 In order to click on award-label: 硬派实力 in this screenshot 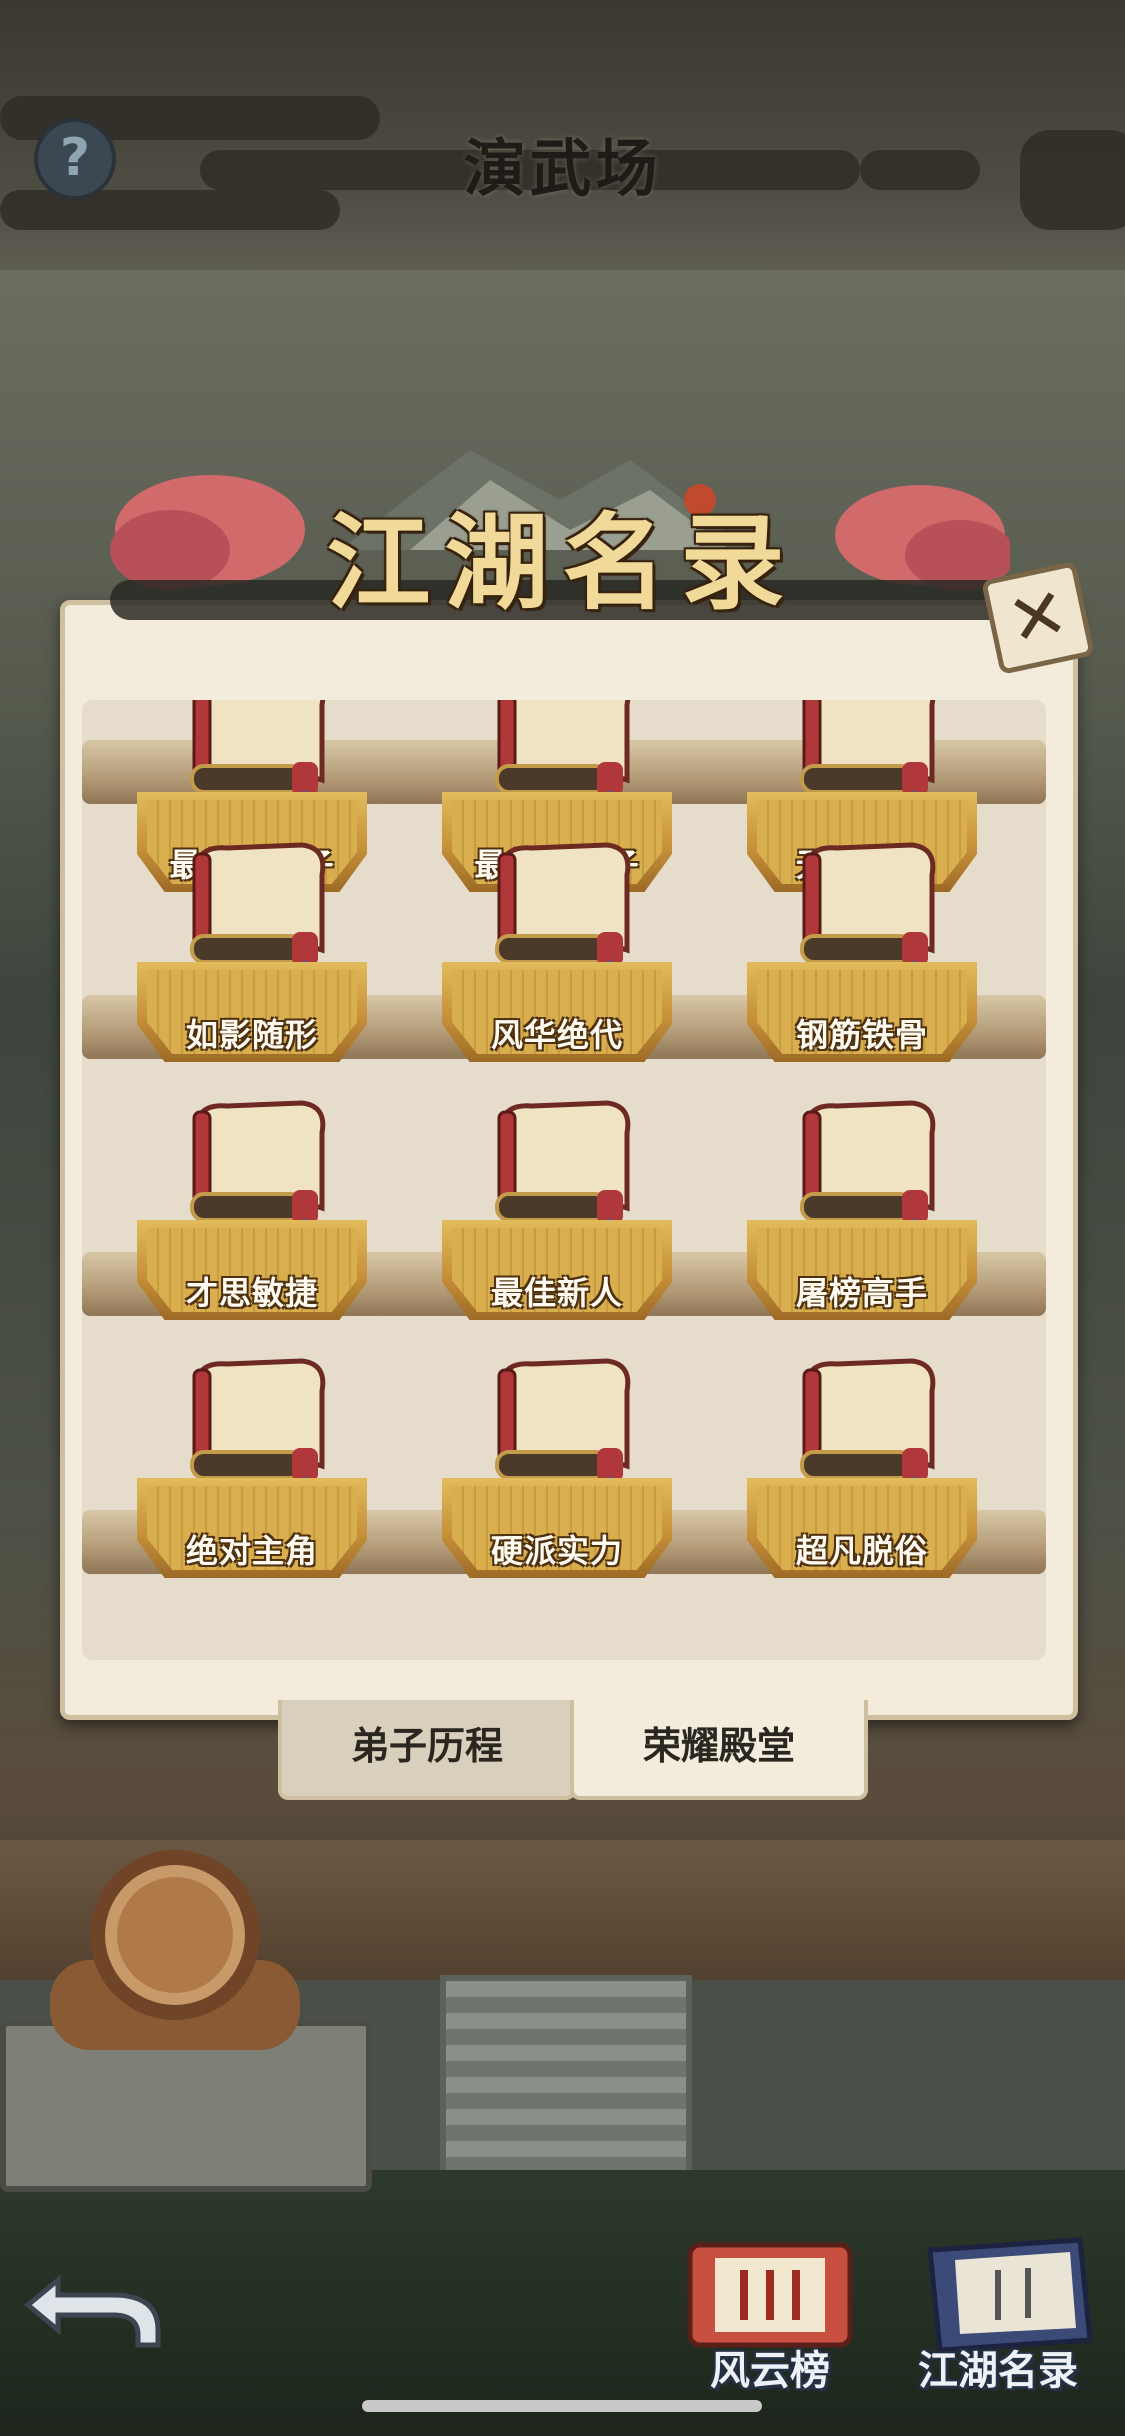, I will do `click(556, 1551)`.